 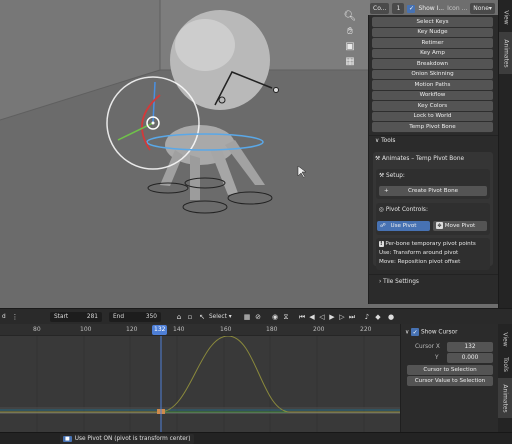 I want to click on frame-selected-icon: ▫, so click(x=190, y=317).